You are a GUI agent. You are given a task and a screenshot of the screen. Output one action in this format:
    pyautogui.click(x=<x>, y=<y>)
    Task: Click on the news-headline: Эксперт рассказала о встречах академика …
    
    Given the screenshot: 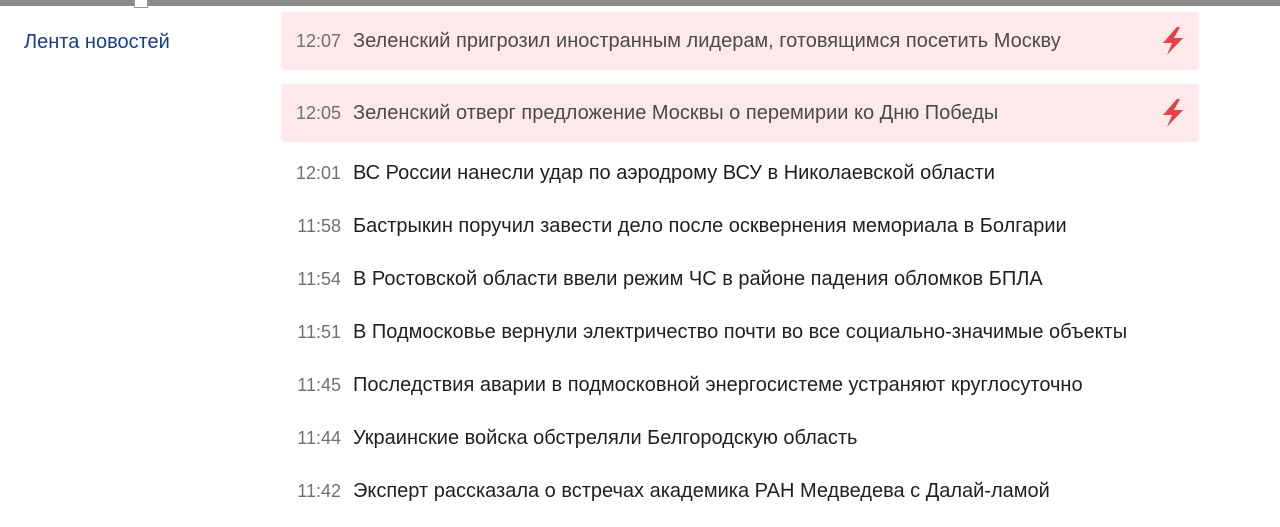 What is the action you would take?
    pyautogui.click(x=748, y=491)
    